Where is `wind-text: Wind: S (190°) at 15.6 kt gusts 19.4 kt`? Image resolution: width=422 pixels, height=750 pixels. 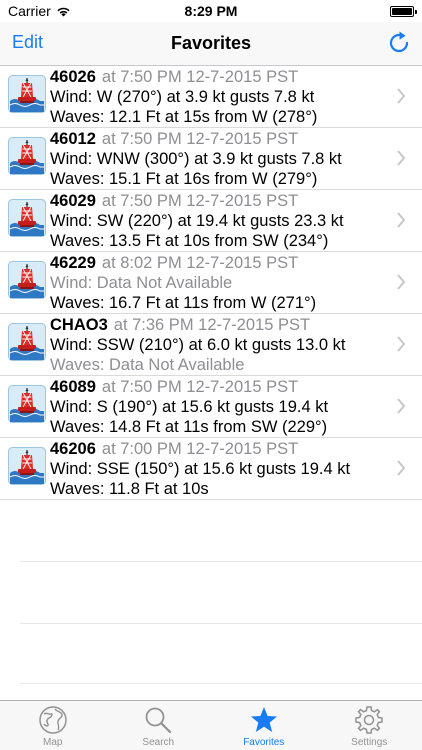
wind-text: Wind: S (190°) at 15.6 kt gusts 19.4 kt is located at coordinates (189, 407).